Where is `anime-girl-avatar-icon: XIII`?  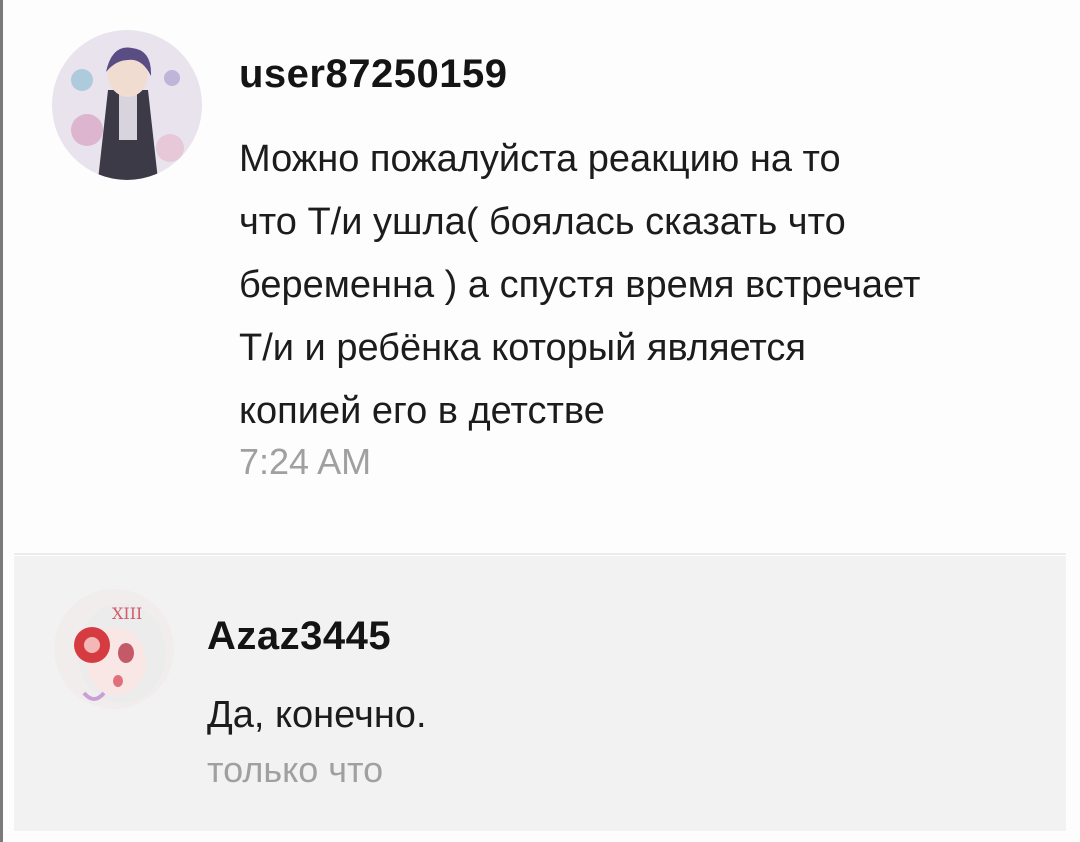 anime-girl-avatar-icon: XIII is located at coordinates (114, 649).